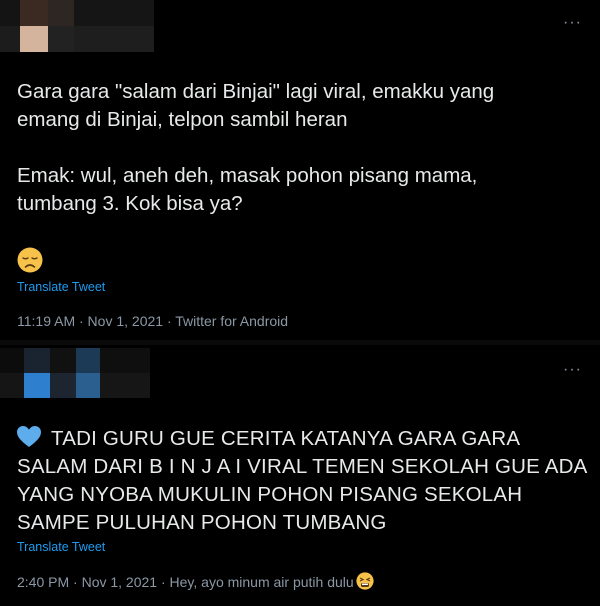 Image resolution: width=600 pixels, height=606 pixels. Describe the element at coordinates (30, 260) in the screenshot. I see `disappointed-face-emoji` at that location.